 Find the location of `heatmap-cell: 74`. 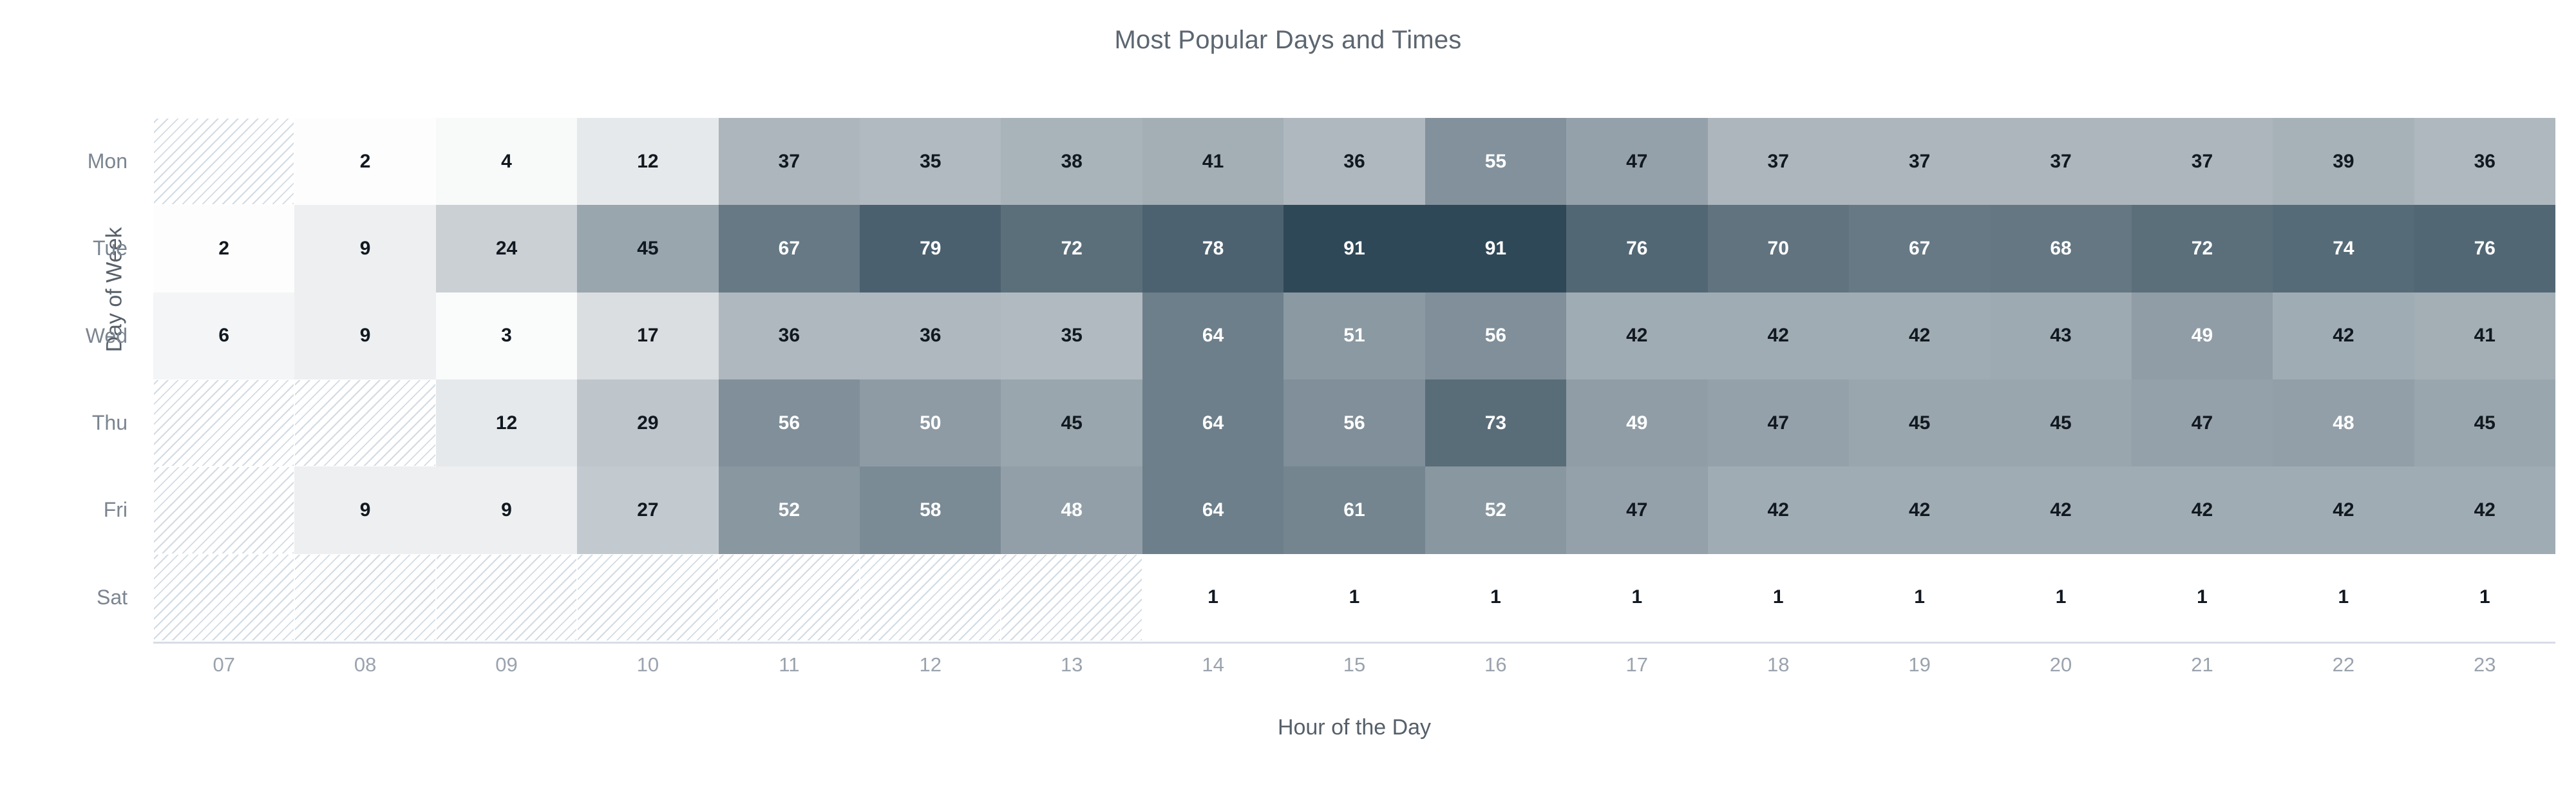

heatmap-cell: 74 is located at coordinates (2343, 248).